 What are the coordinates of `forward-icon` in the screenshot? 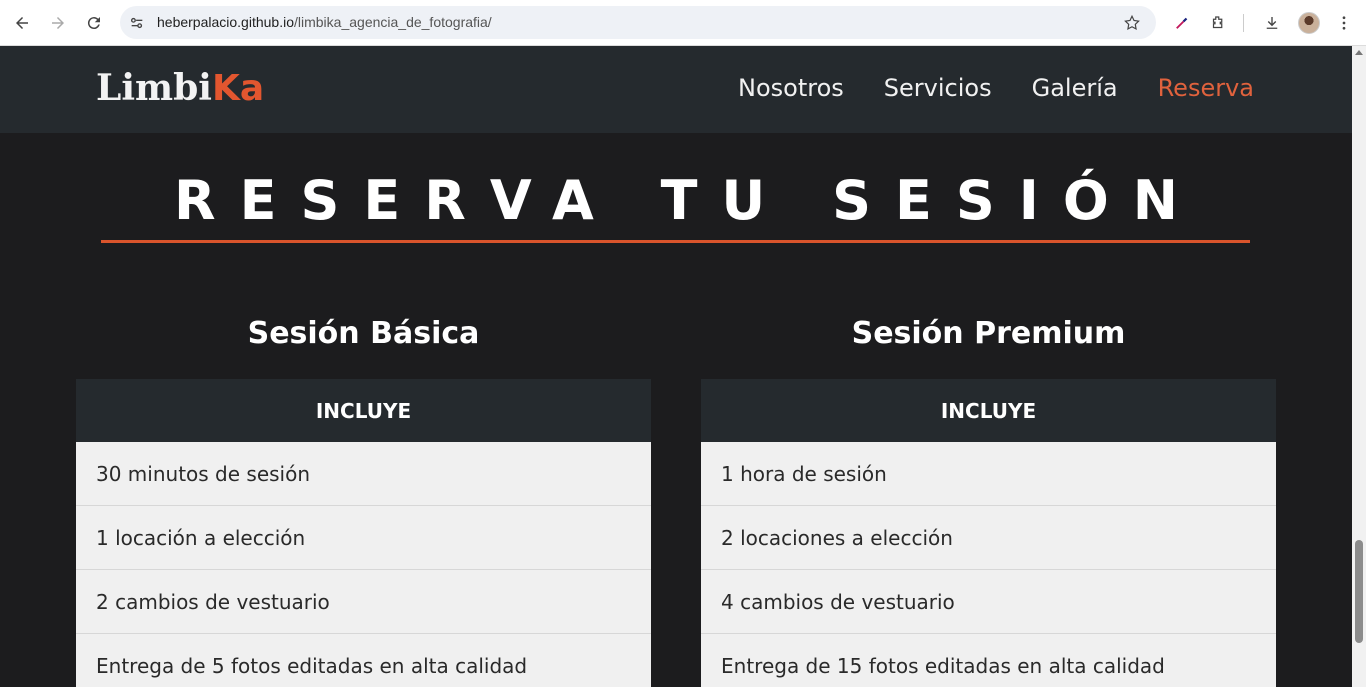 It's located at (58, 23).